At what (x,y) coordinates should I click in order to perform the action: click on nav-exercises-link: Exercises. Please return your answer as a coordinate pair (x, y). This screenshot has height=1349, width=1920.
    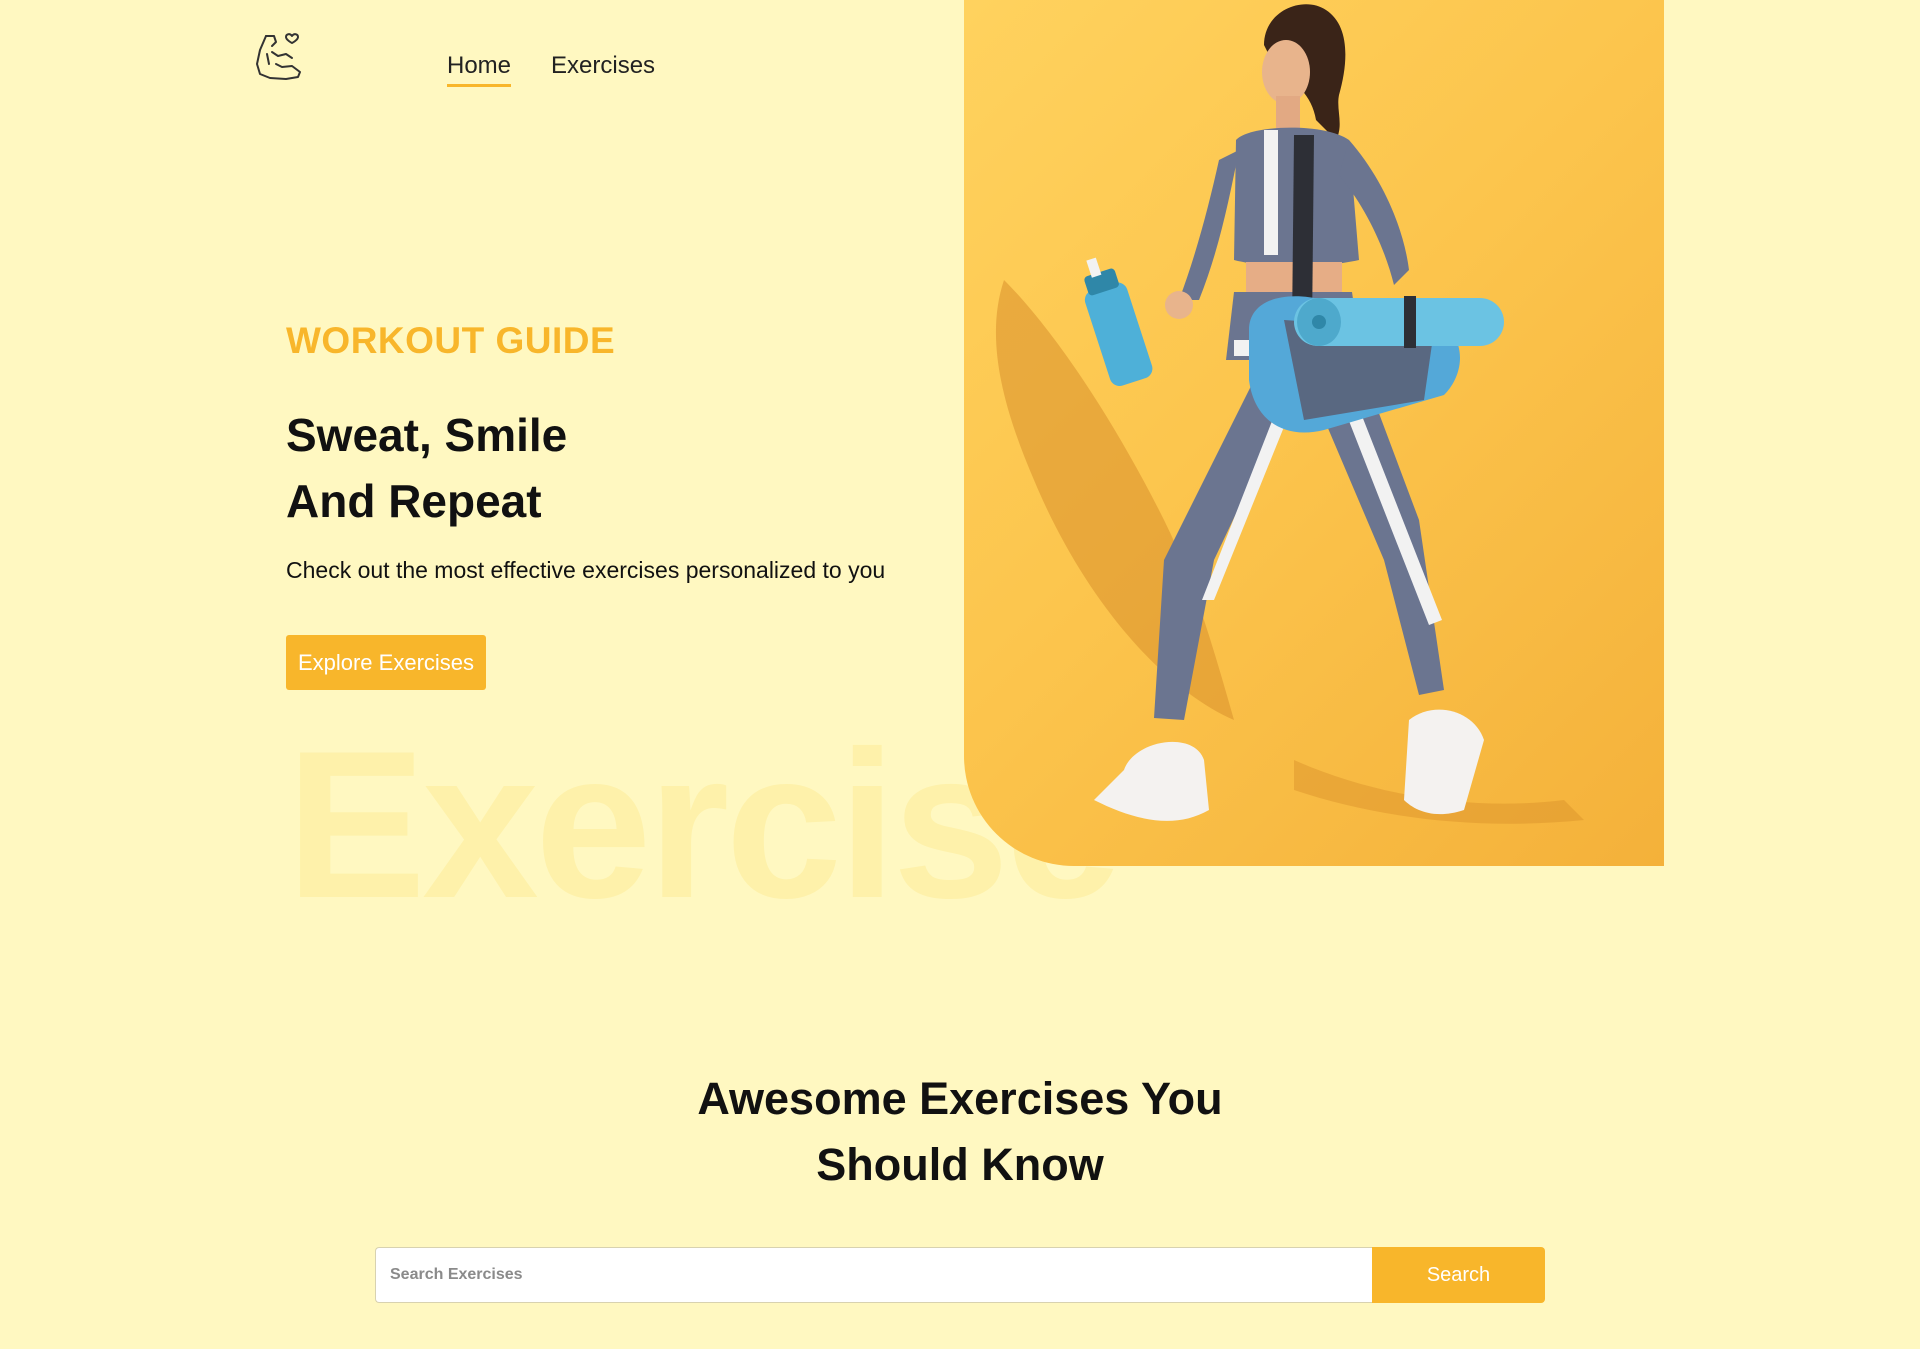
    Looking at the image, I should click on (603, 69).